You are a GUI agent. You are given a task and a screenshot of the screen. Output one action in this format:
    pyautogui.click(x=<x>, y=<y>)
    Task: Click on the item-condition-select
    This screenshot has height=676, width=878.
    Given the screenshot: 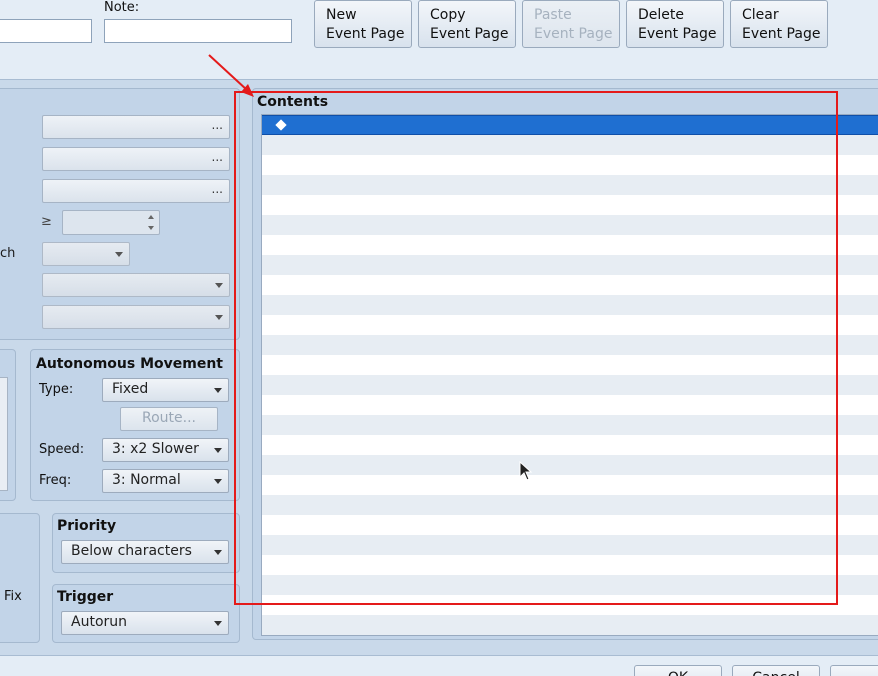 What is the action you would take?
    pyautogui.click(x=136, y=285)
    